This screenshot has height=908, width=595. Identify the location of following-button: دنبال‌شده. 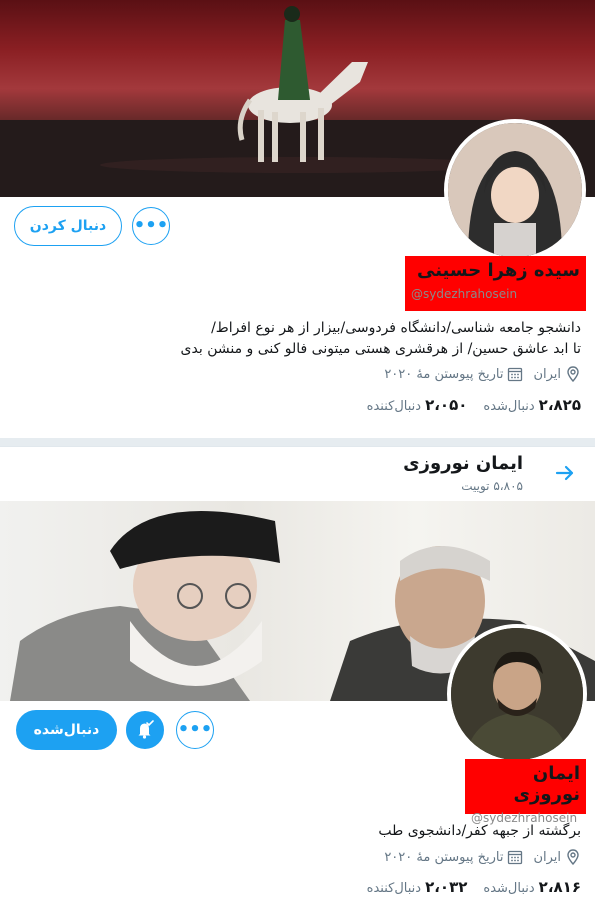
(66, 730).